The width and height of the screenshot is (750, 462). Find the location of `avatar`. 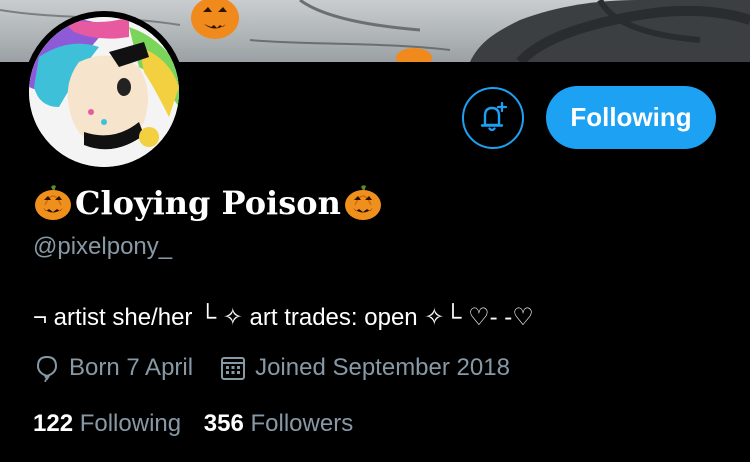

avatar is located at coordinates (104, 92).